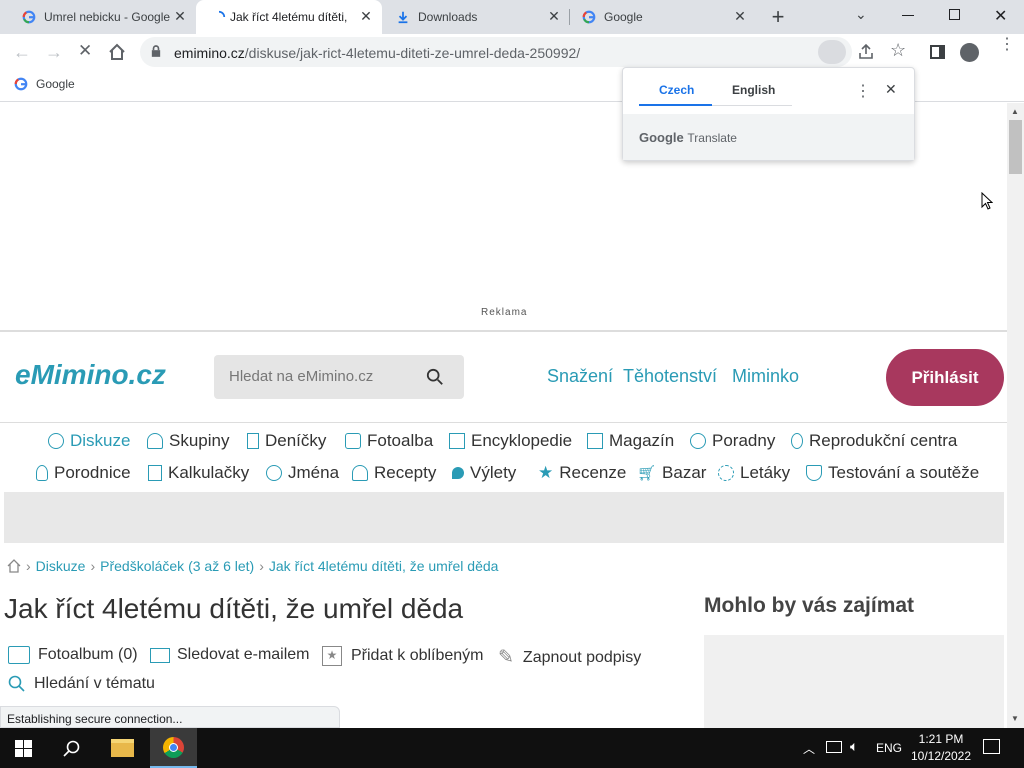 The height and width of the screenshot is (768, 1024). What do you see at coordinates (1015, 111) in the screenshot?
I see `scroll-up-arrow: ▲` at bounding box center [1015, 111].